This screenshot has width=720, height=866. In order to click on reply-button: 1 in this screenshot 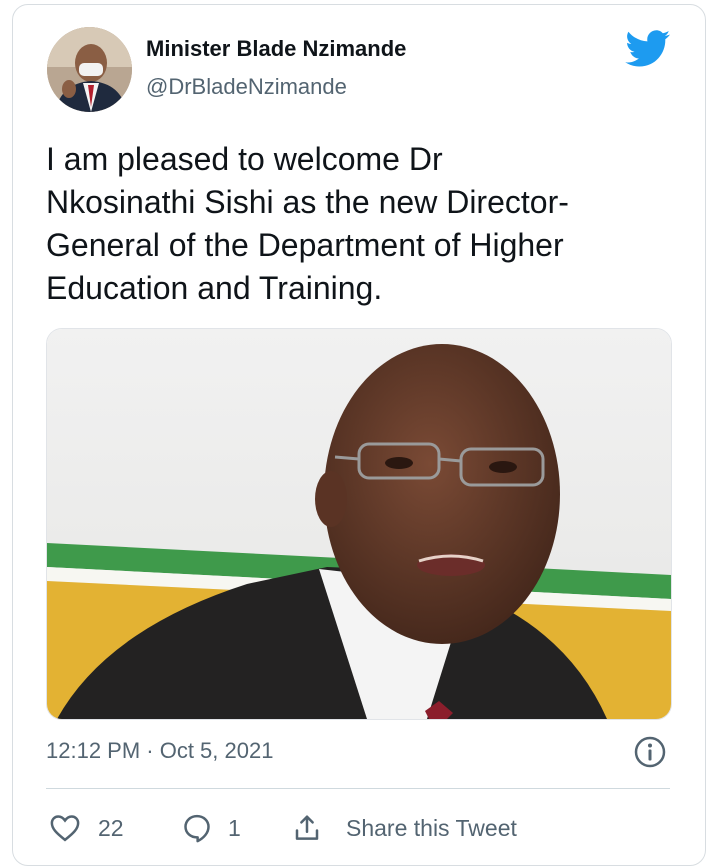, I will do `click(211, 828)`.